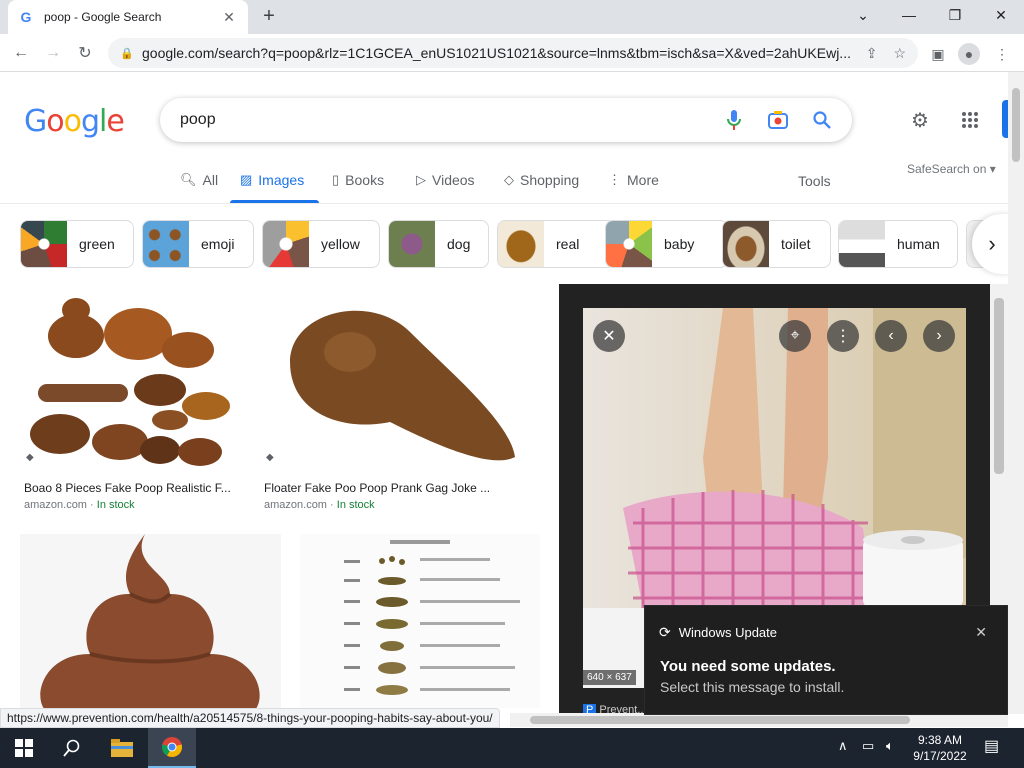 The width and height of the screenshot is (1024, 768). I want to click on previous-image-icon: ‹, so click(891, 336).